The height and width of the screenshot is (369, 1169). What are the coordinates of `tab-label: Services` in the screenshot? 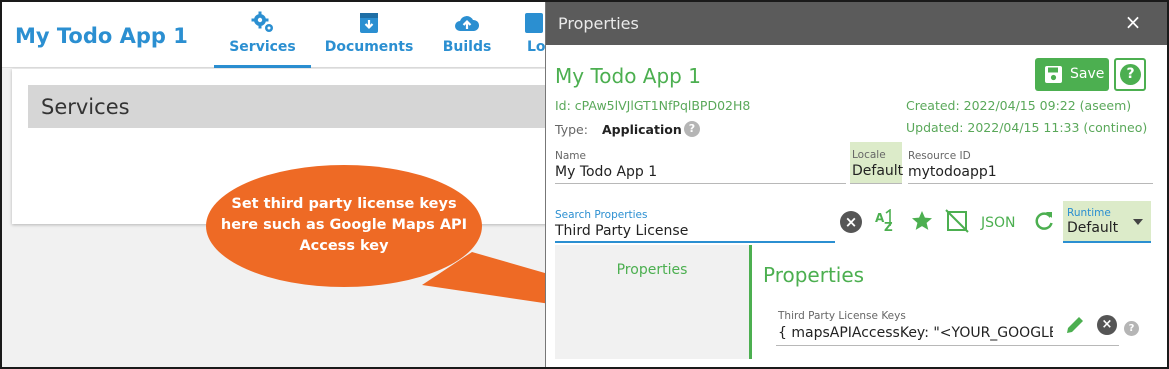 It's located at (262, 47).